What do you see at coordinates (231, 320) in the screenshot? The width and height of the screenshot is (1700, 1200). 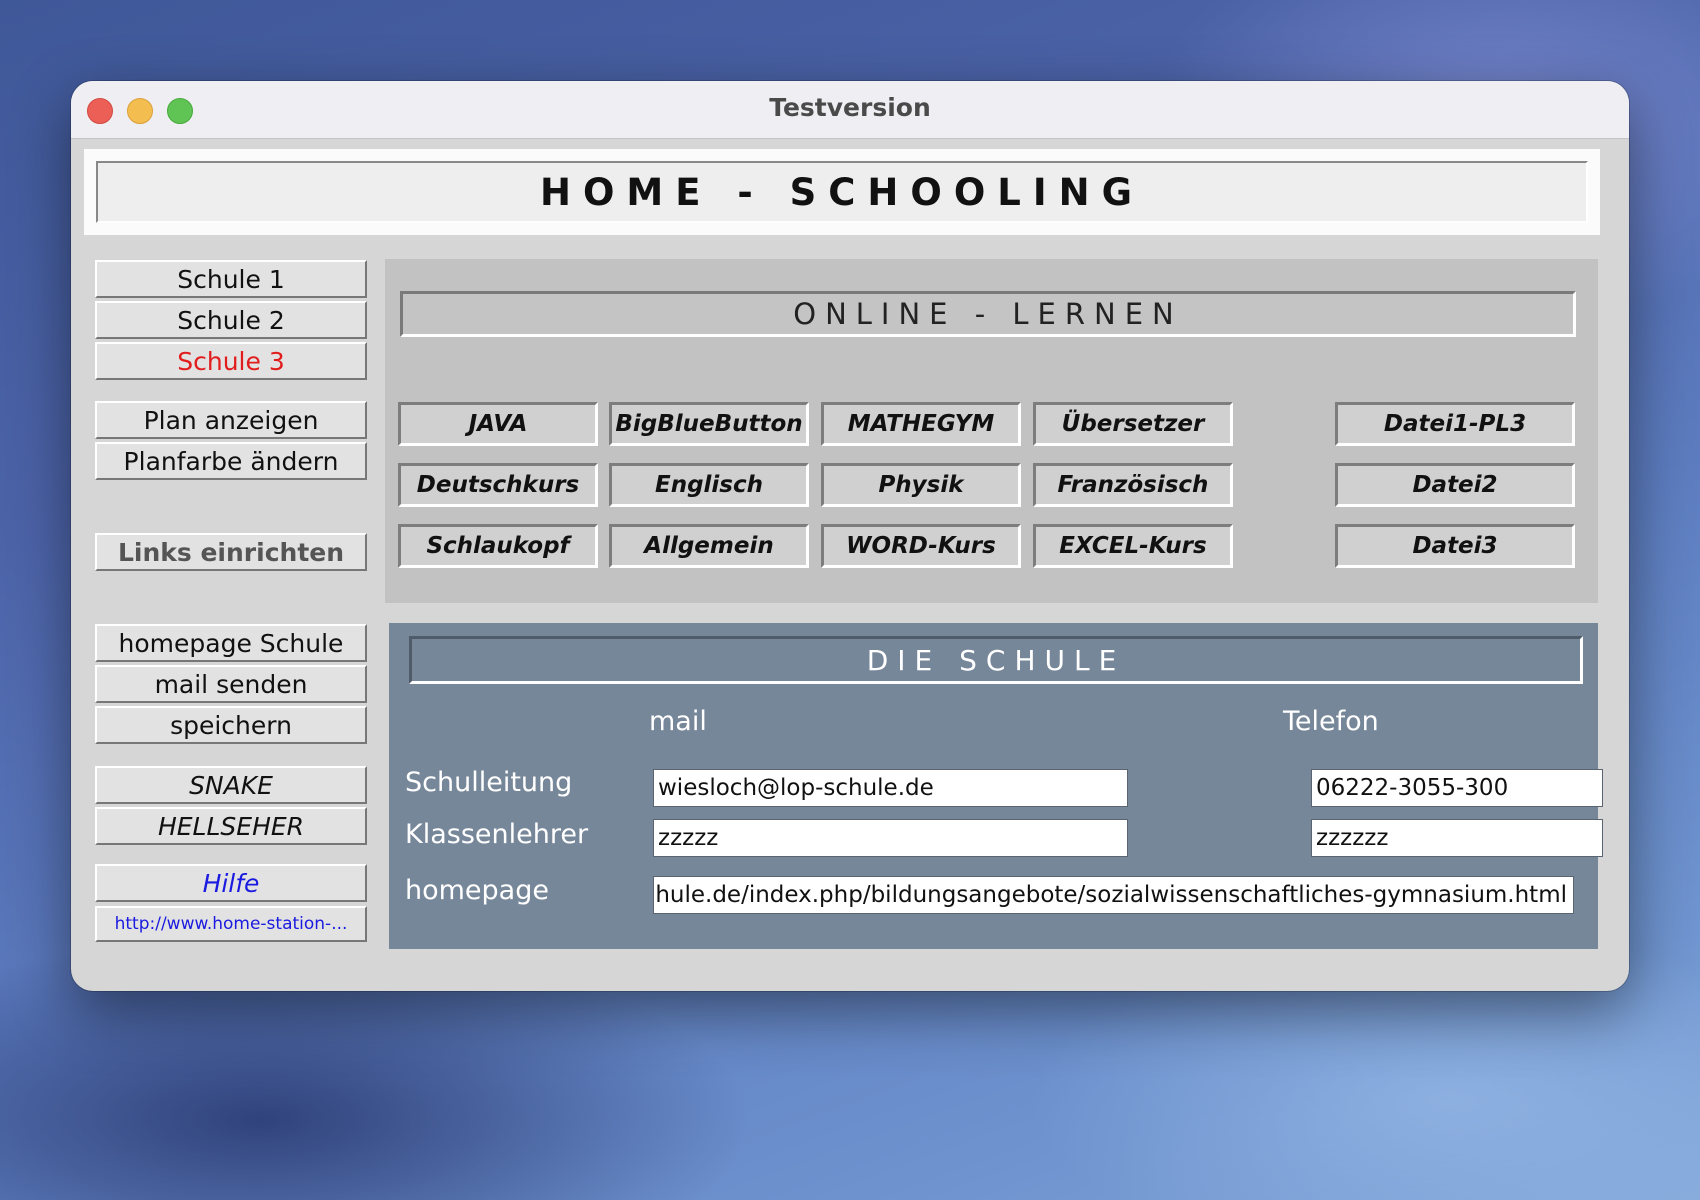 I see `schule-2-button: Schule 2` at bounding box center [231, 320].